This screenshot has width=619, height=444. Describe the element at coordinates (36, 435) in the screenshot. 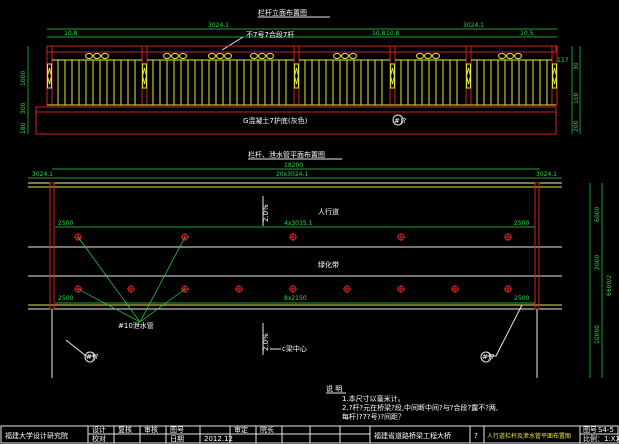

I see `title-block-org: 福建大学设计研究院` at that location.